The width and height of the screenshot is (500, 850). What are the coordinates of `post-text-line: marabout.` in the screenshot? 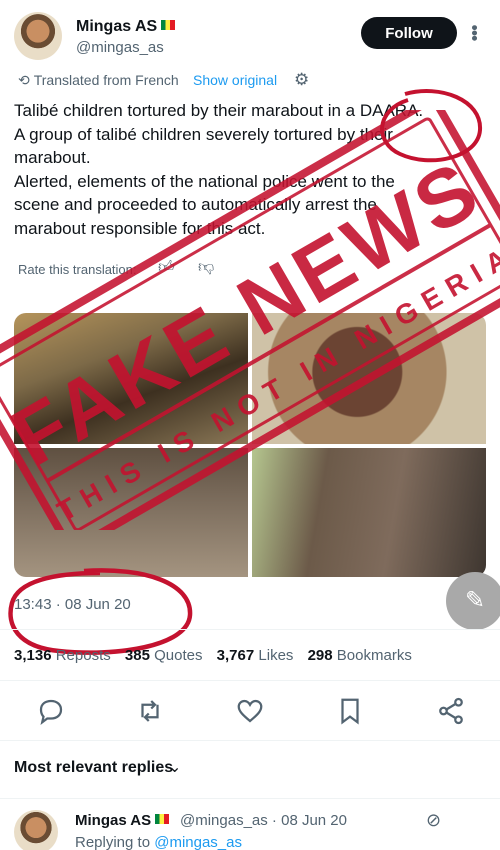 It's located at (52, 157).